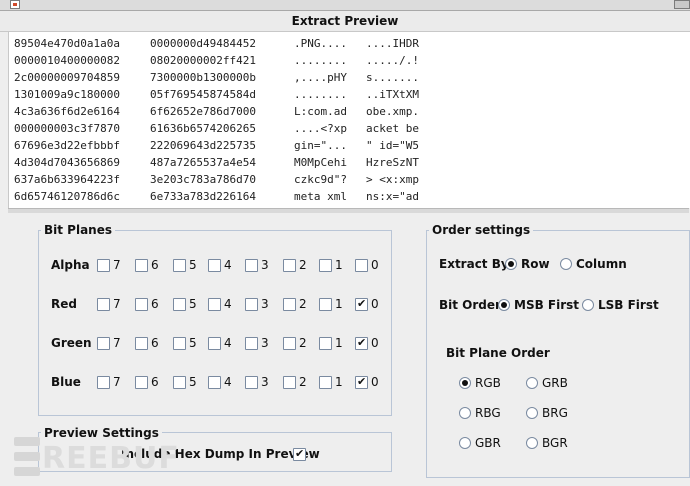 This screenshot has width=690, height=486. I want to click on plane-order-radio-bgr, so click(532, 443).